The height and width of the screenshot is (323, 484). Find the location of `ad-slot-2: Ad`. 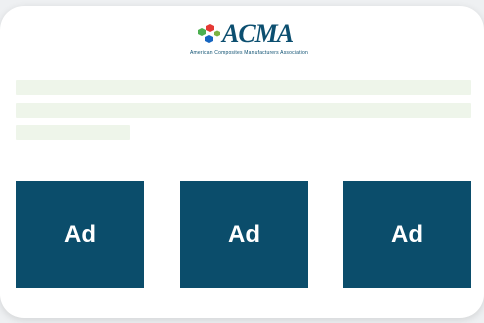

ad-slot-2: Ad is located at coordinates (244, 234).